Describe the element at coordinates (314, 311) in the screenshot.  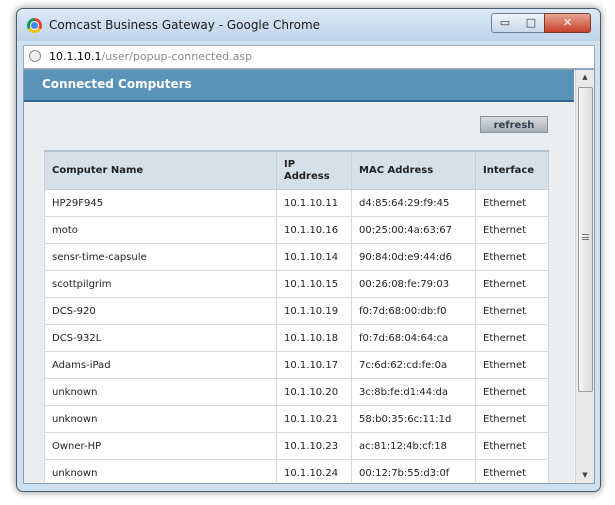
I see `ip-address-cell: 10.1.10.19` at that location.